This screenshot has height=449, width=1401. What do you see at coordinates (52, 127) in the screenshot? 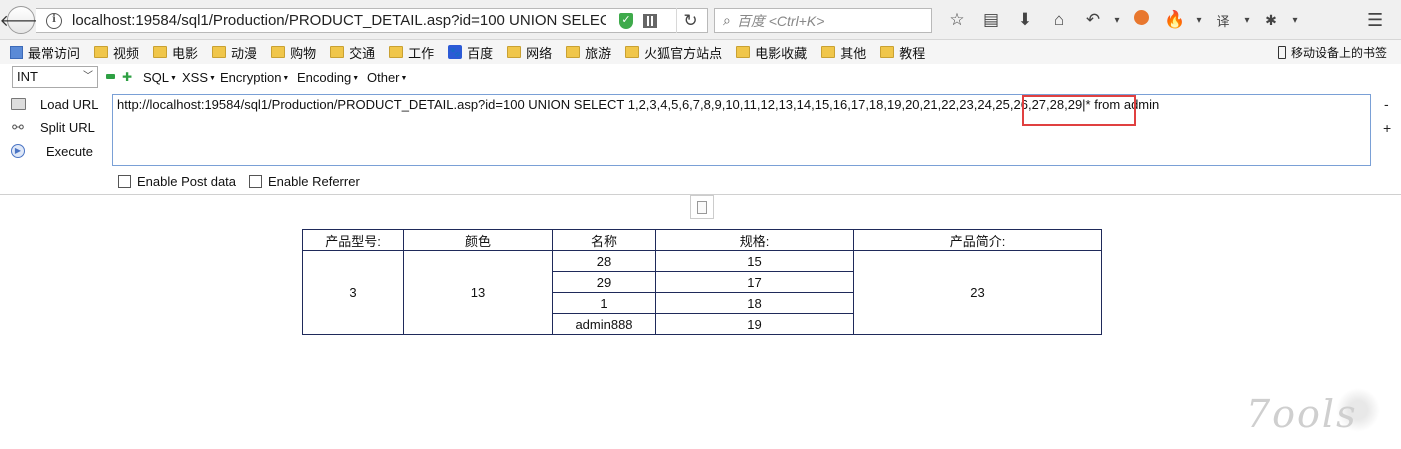
I see `split-url-button: ⚯ Split URL` at bounding box center [52, 127].